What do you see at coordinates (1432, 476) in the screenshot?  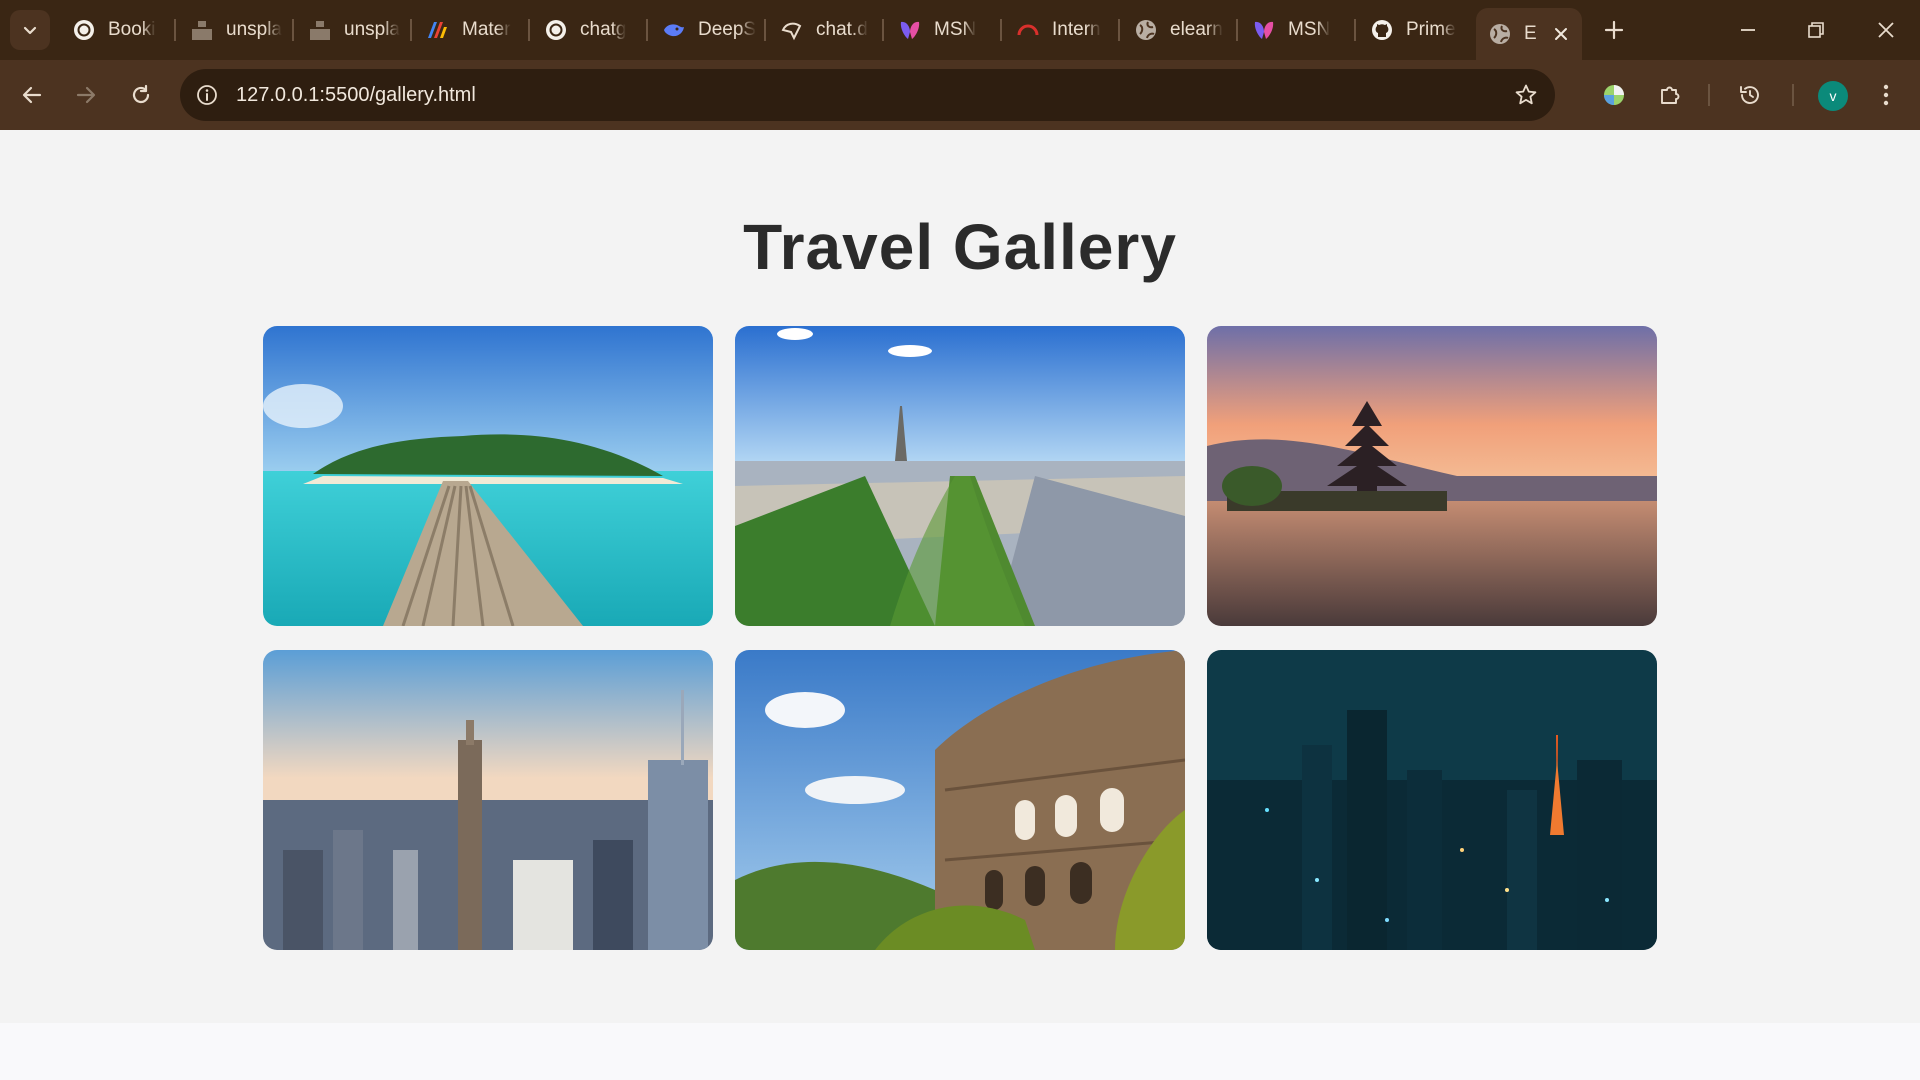 I see `gallery-photo-bali-temple` at bounding box center [1432, 476].